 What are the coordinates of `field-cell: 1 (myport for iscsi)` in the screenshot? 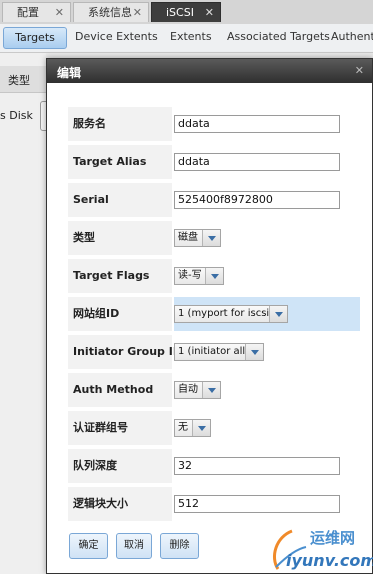 It's located at (267, 314).